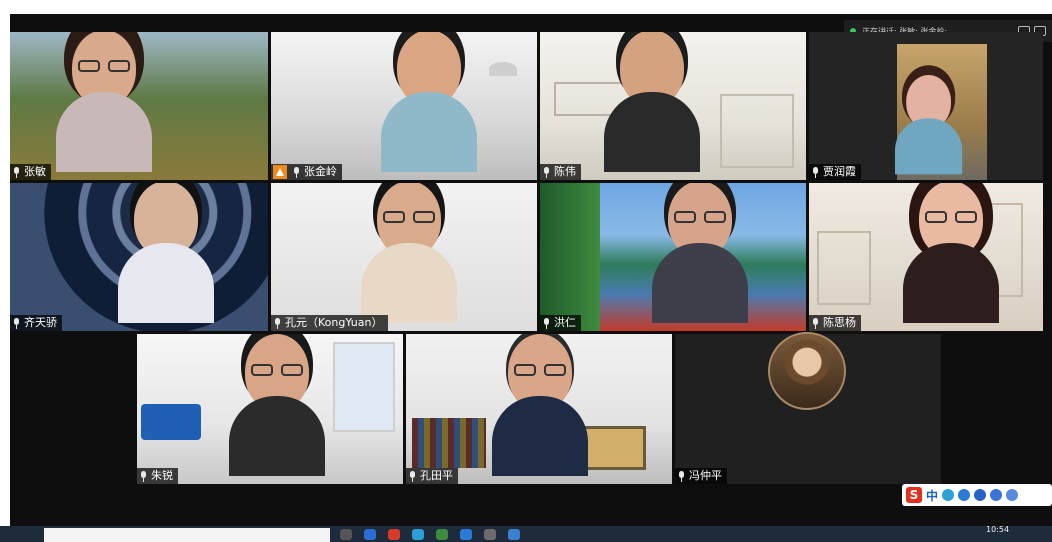  I want to click on video-tile-2: 张金岭, so click(404, 106).